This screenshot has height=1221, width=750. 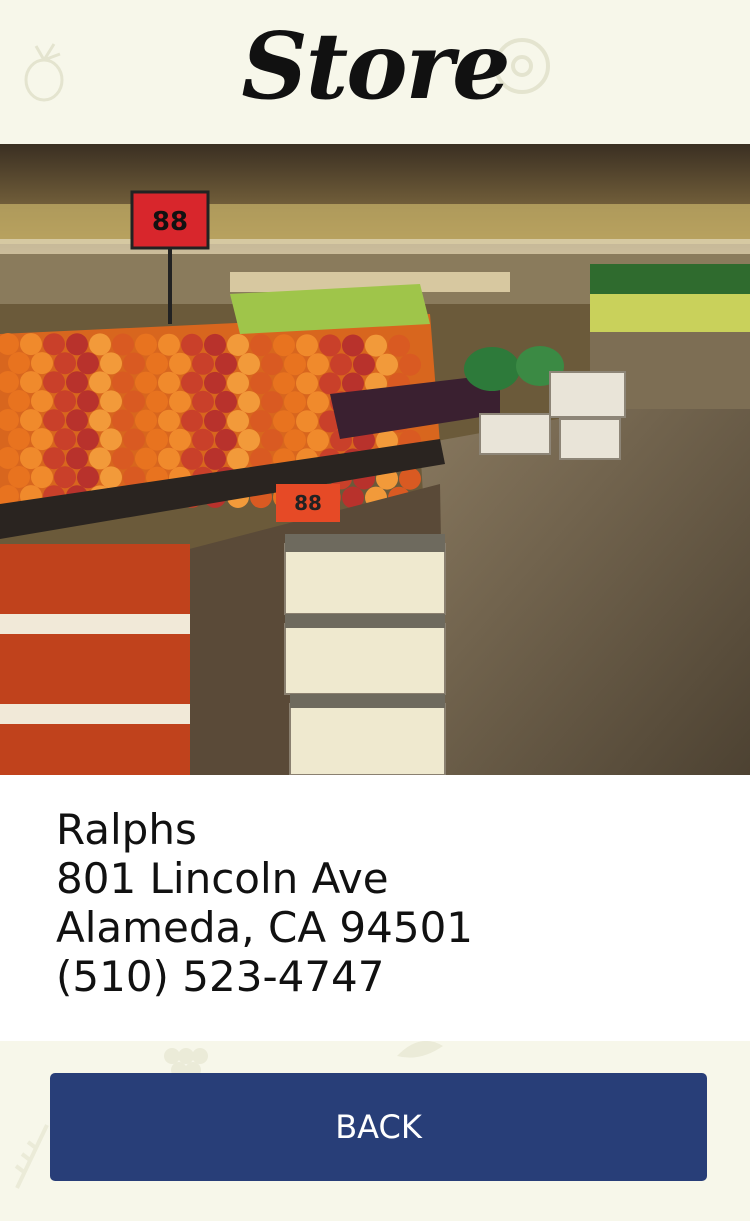 What do you see at coordinates (126, 829) in the screenshot?
I see `store-name: Ralphs` at bounding box center [126, 829].